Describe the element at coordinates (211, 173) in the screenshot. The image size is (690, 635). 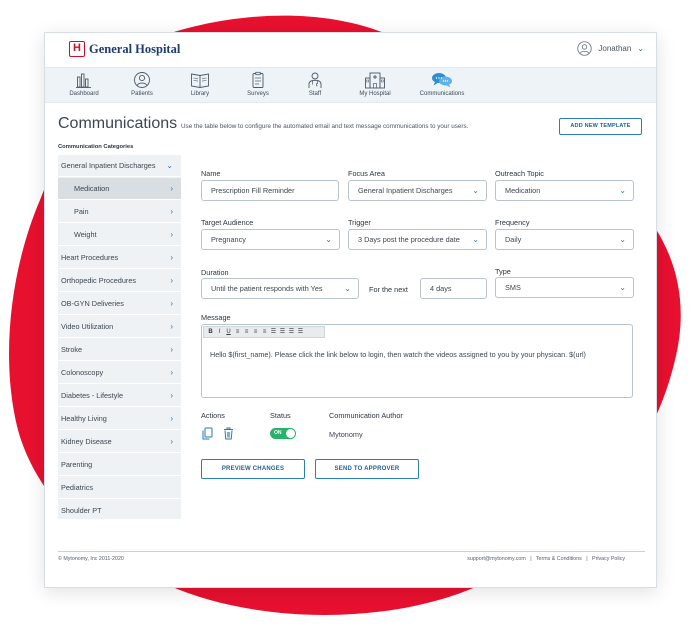
I see `name-label: Name` at that location.